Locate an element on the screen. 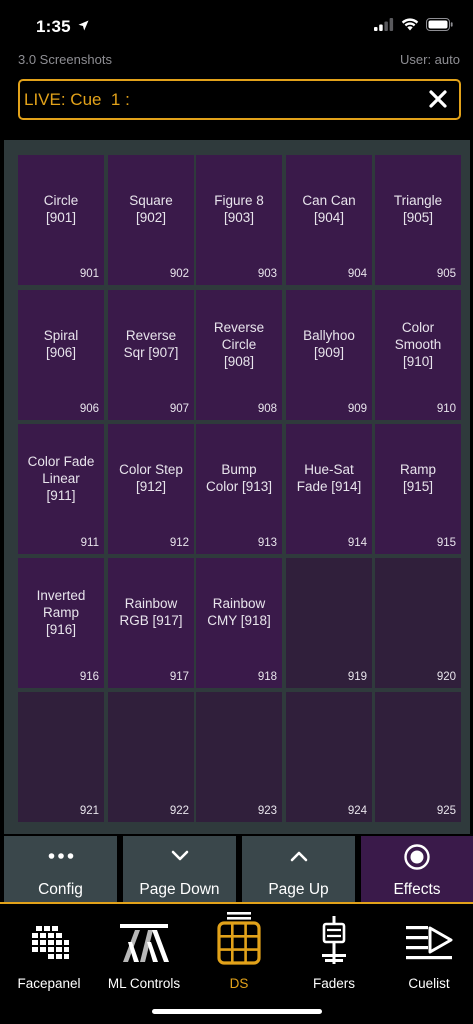 This screenshot has height=1024, width=473. tile-label: Hue-Sat Fade [914] is located at coordinates (329, 478).